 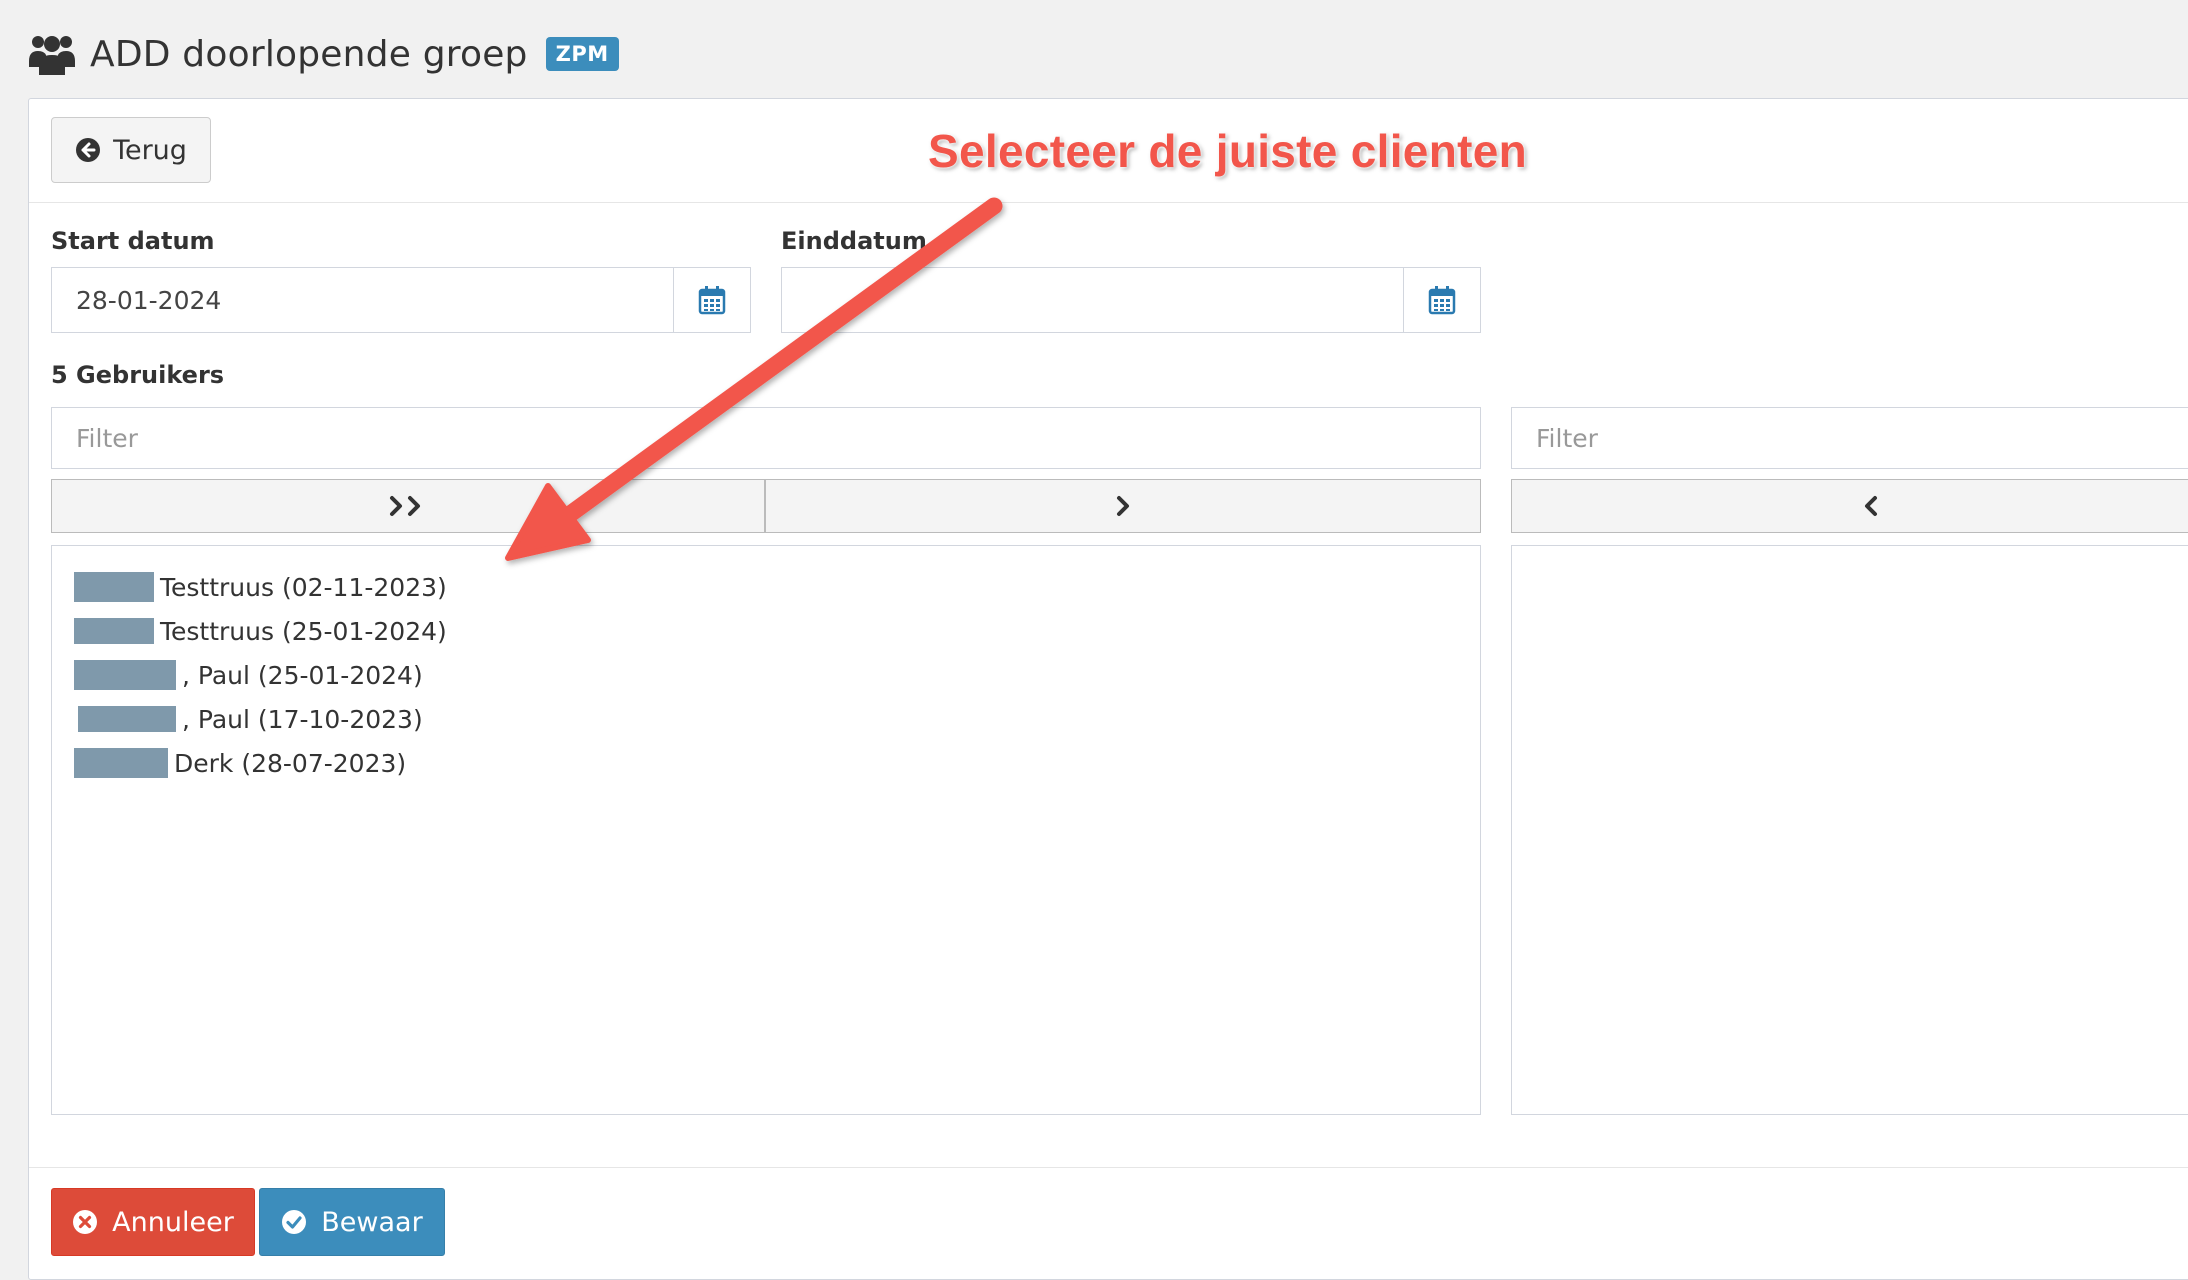 I want to click on end-date-group, so click(x=1131, y=300).